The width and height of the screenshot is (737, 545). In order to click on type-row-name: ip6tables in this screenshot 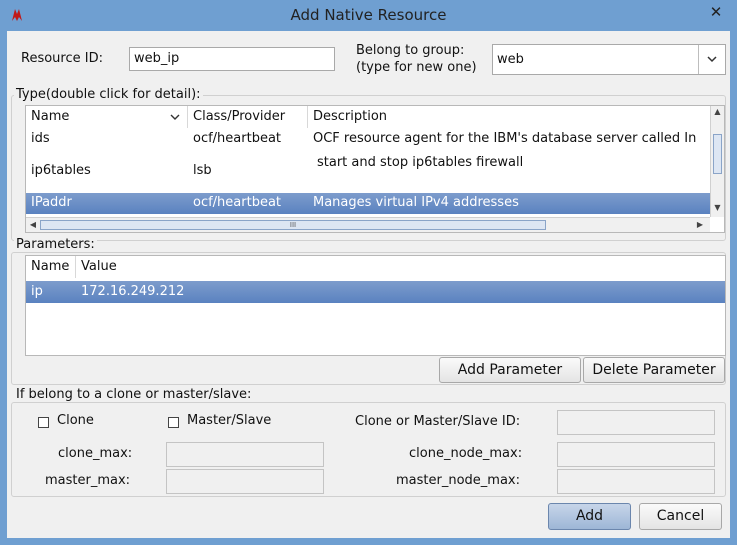, I will do `click(61, 170)`.